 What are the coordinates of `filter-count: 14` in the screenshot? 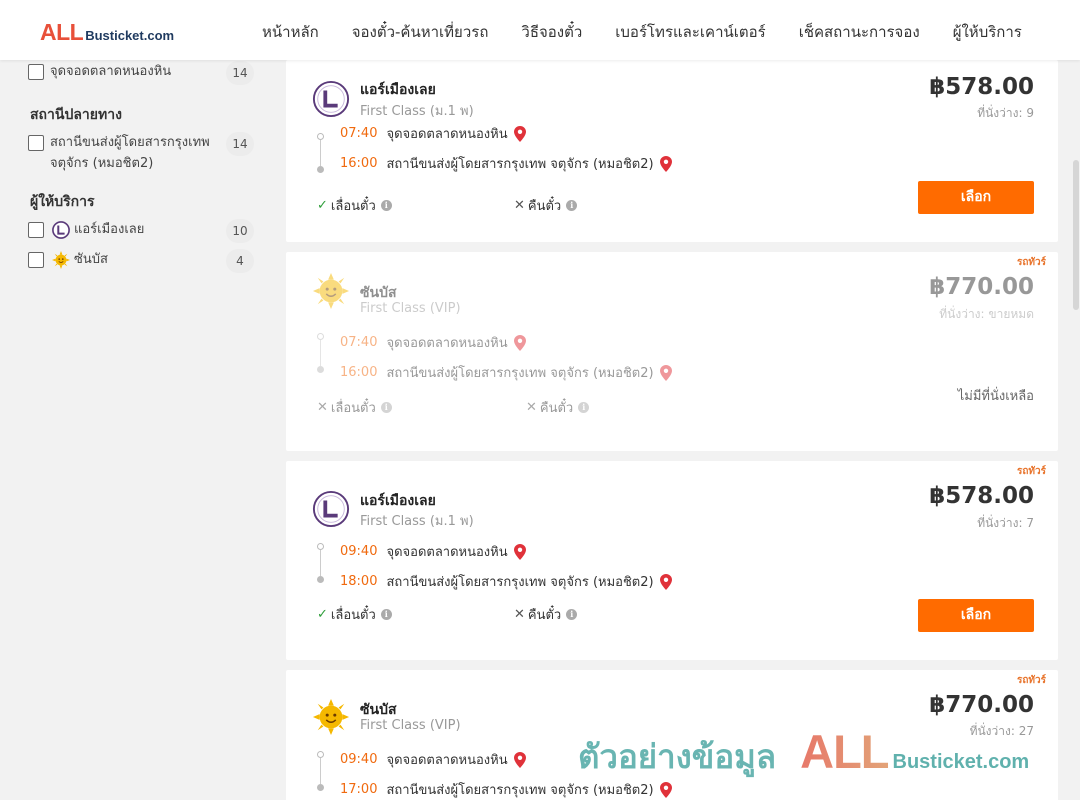 It's located at (240, 144).